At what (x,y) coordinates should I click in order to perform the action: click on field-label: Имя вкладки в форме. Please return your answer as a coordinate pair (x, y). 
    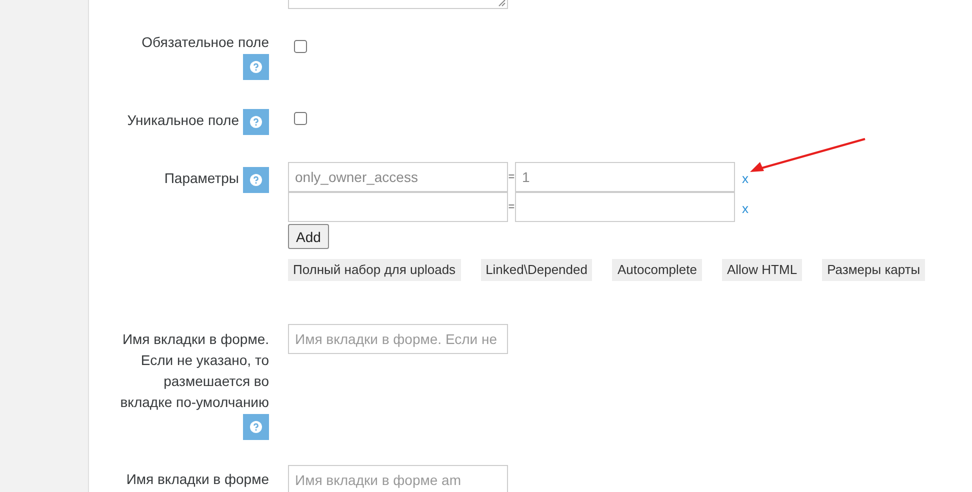
    Looking at the image, I should click on (197, 479).